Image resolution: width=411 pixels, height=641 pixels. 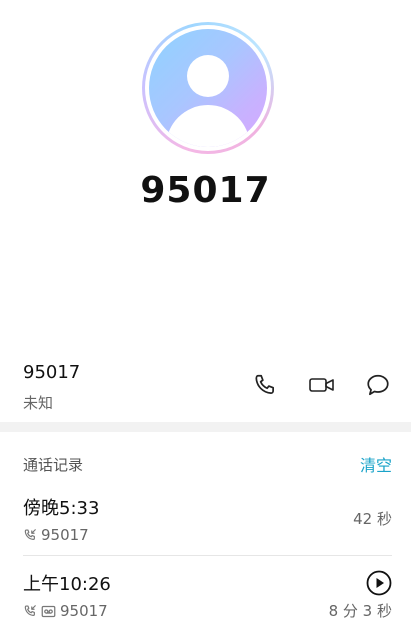 I want to click on message-button, so click(x=378, y=385).